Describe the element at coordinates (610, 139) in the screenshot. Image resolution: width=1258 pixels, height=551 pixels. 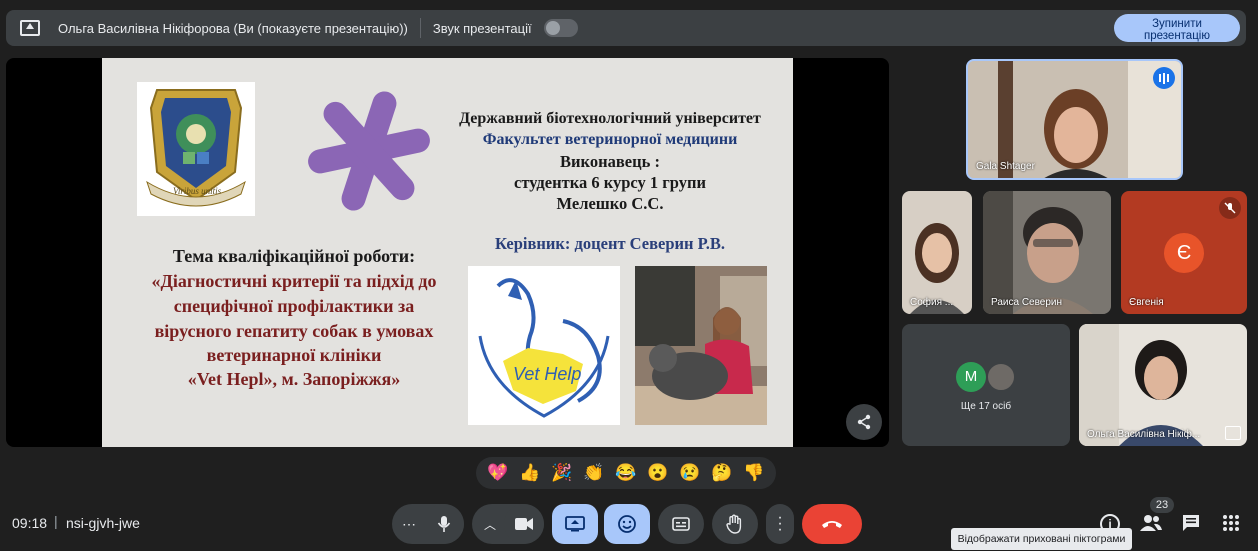
I see `faculty-name: Факультет ветеринорної медицини` at that location.